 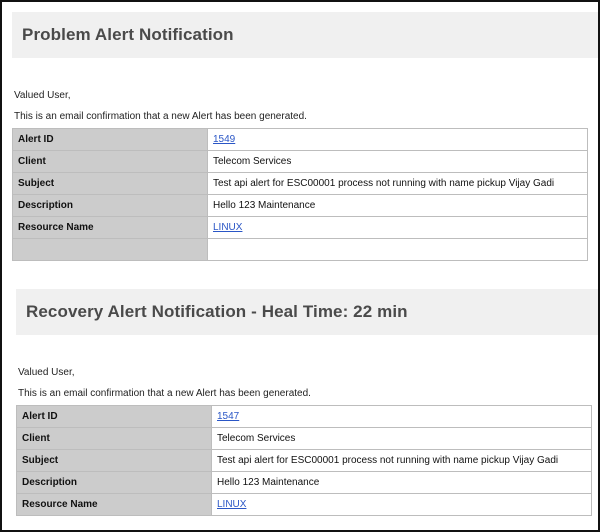 I want to click on cut-label-cell, so click(x=110, y=249).